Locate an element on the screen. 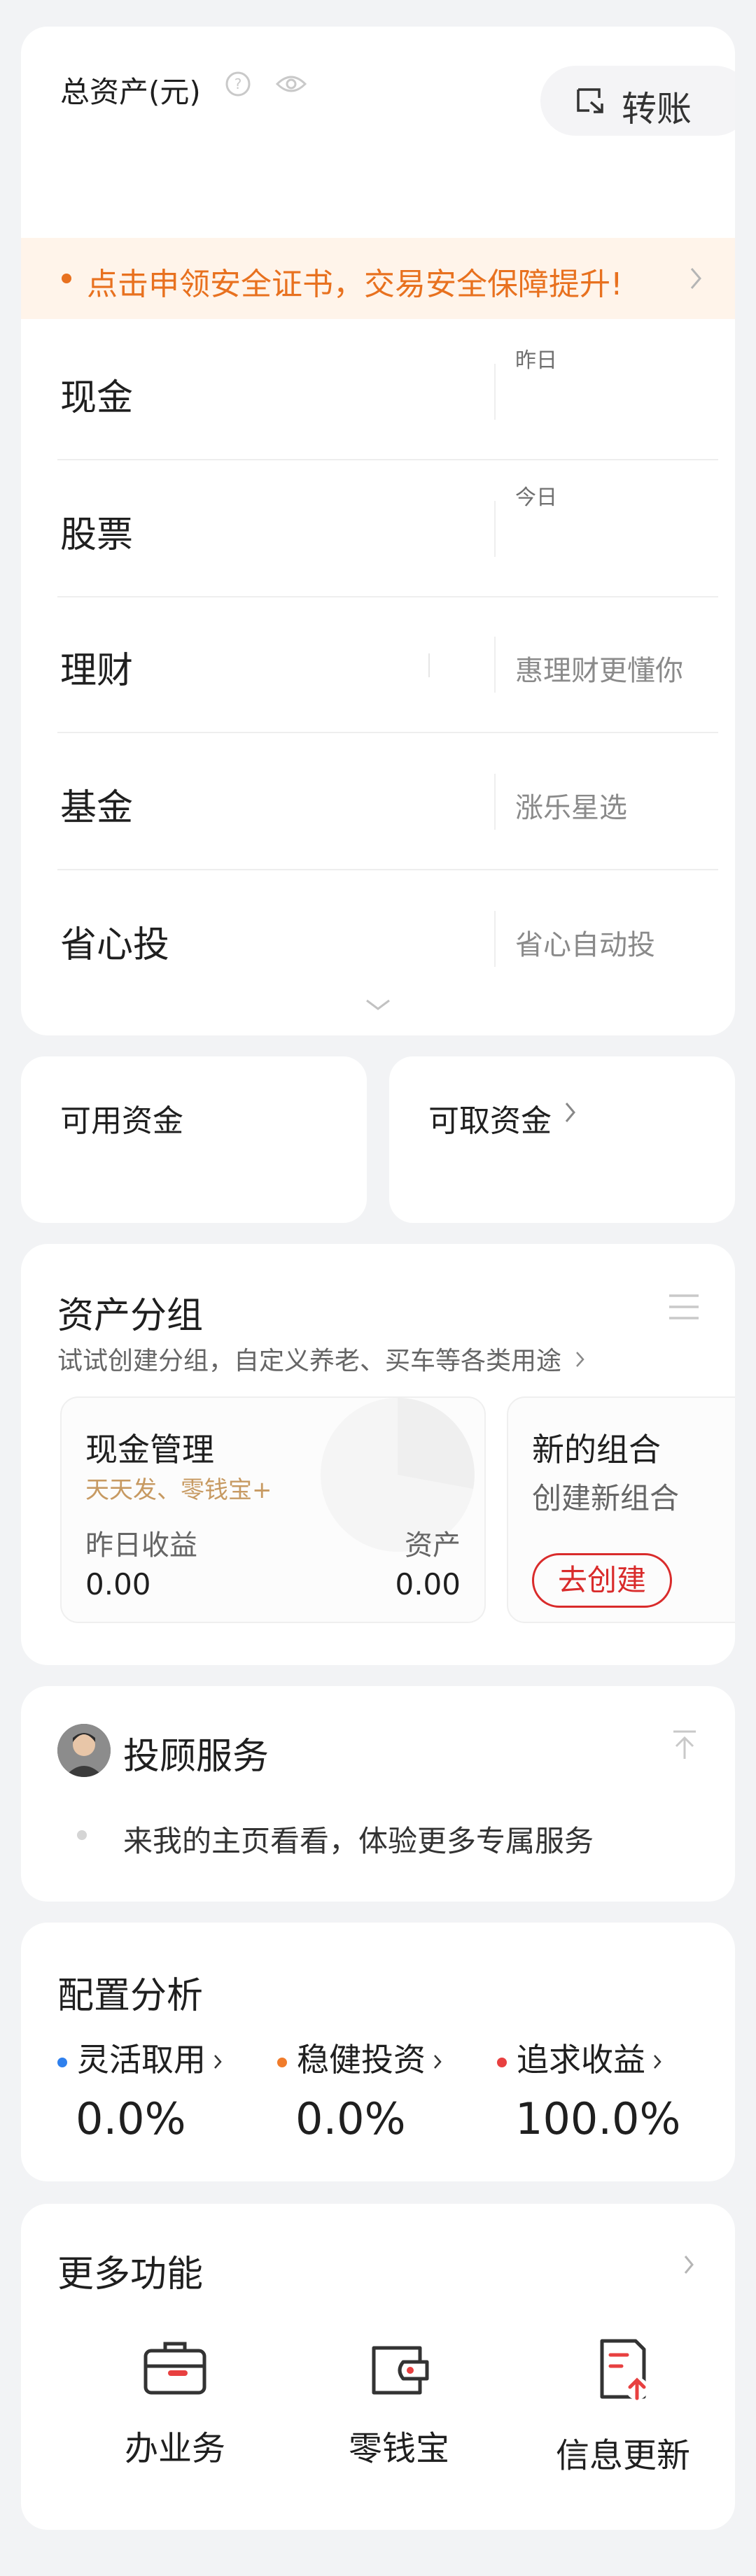 This screenshot has height=2576, width=756. advisor-title: 投顾服务 is located at coordinates (196, 1757).